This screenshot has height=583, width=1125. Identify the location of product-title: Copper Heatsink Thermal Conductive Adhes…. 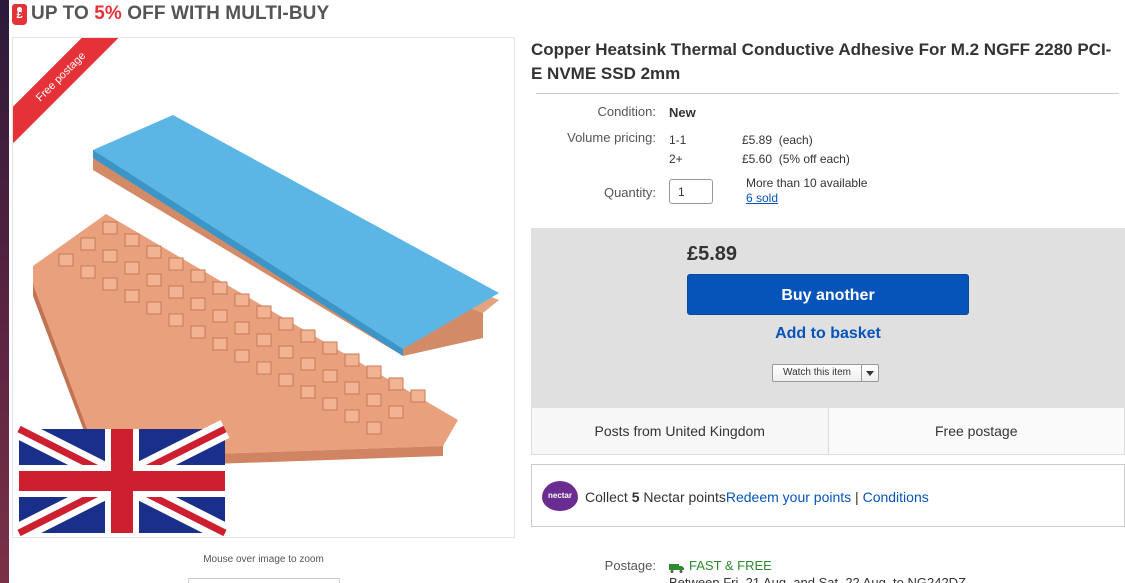
(821, 61).